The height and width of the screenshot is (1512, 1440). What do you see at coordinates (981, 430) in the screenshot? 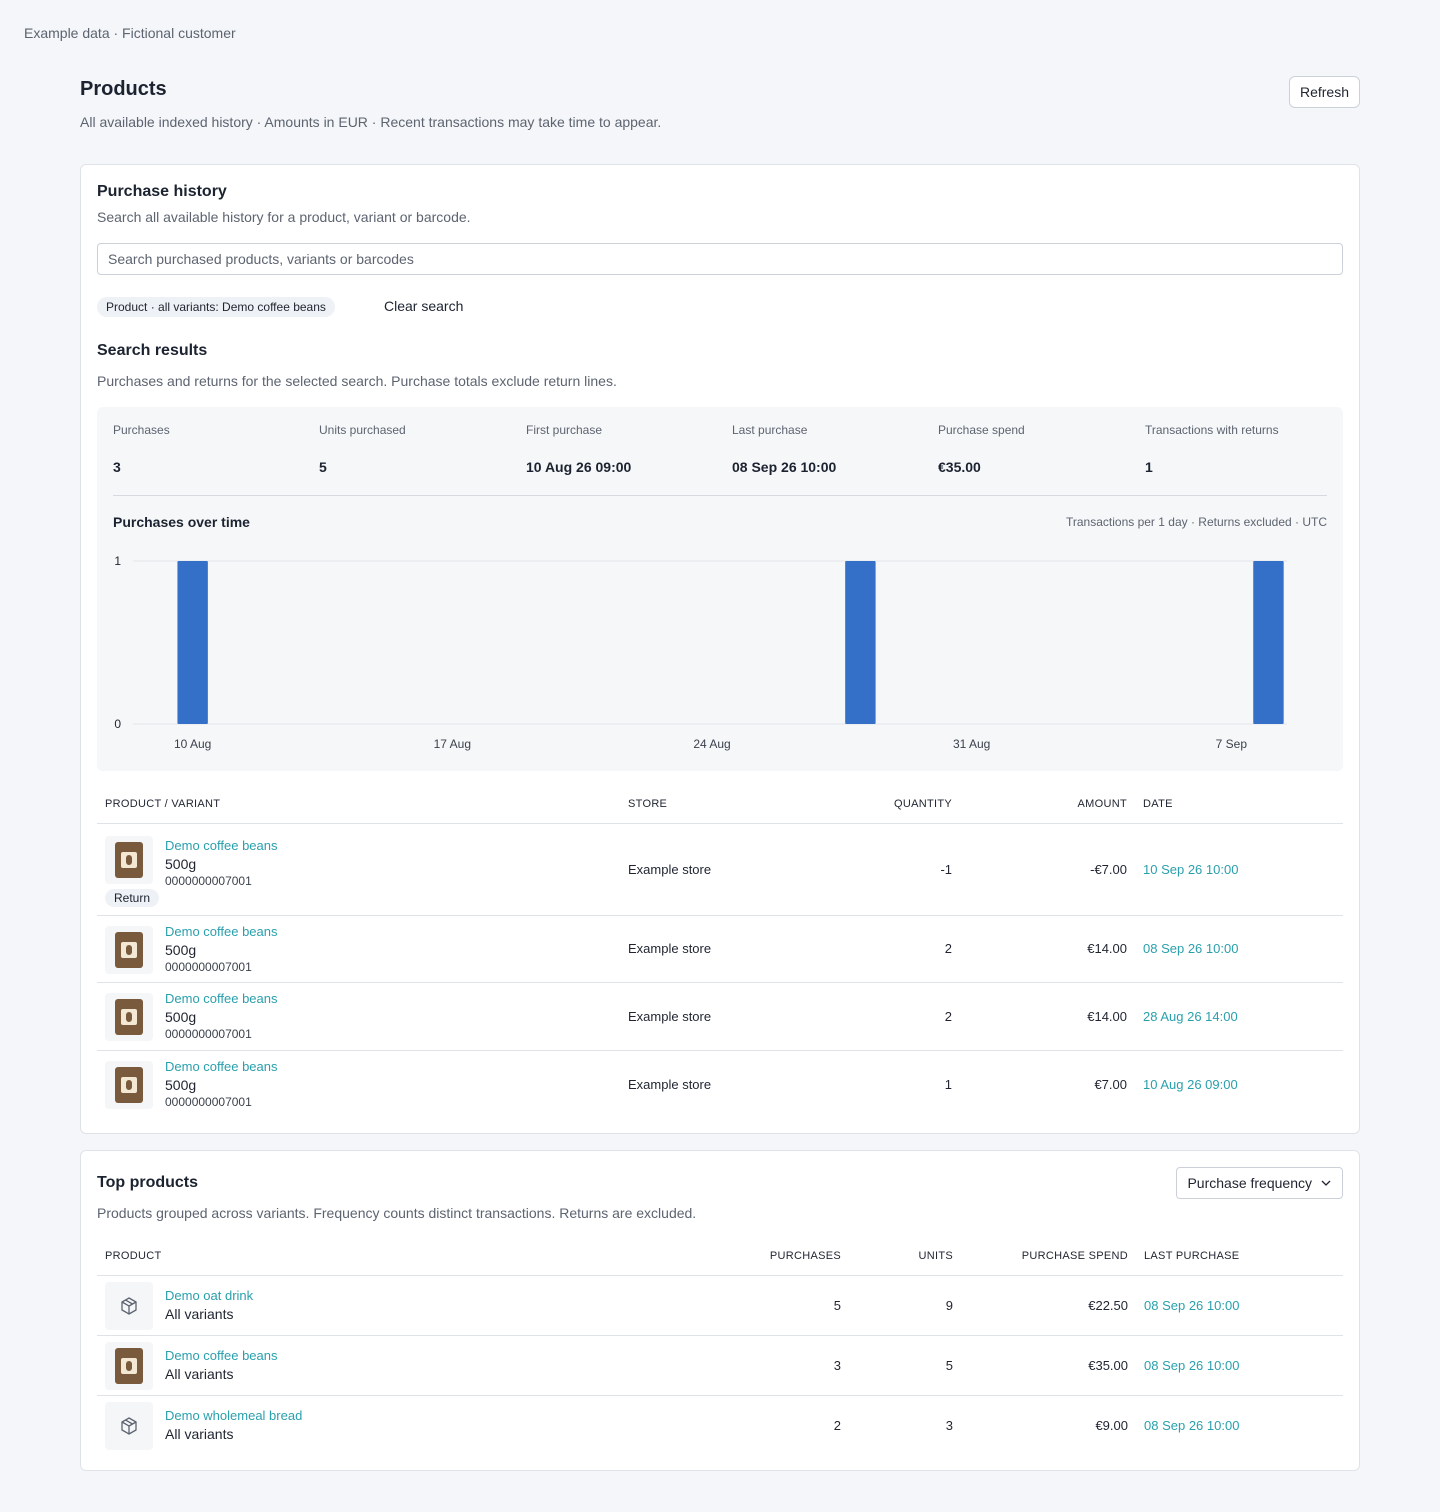
I see `stat-label: Purchase spend` at bounding box center [981, 430].